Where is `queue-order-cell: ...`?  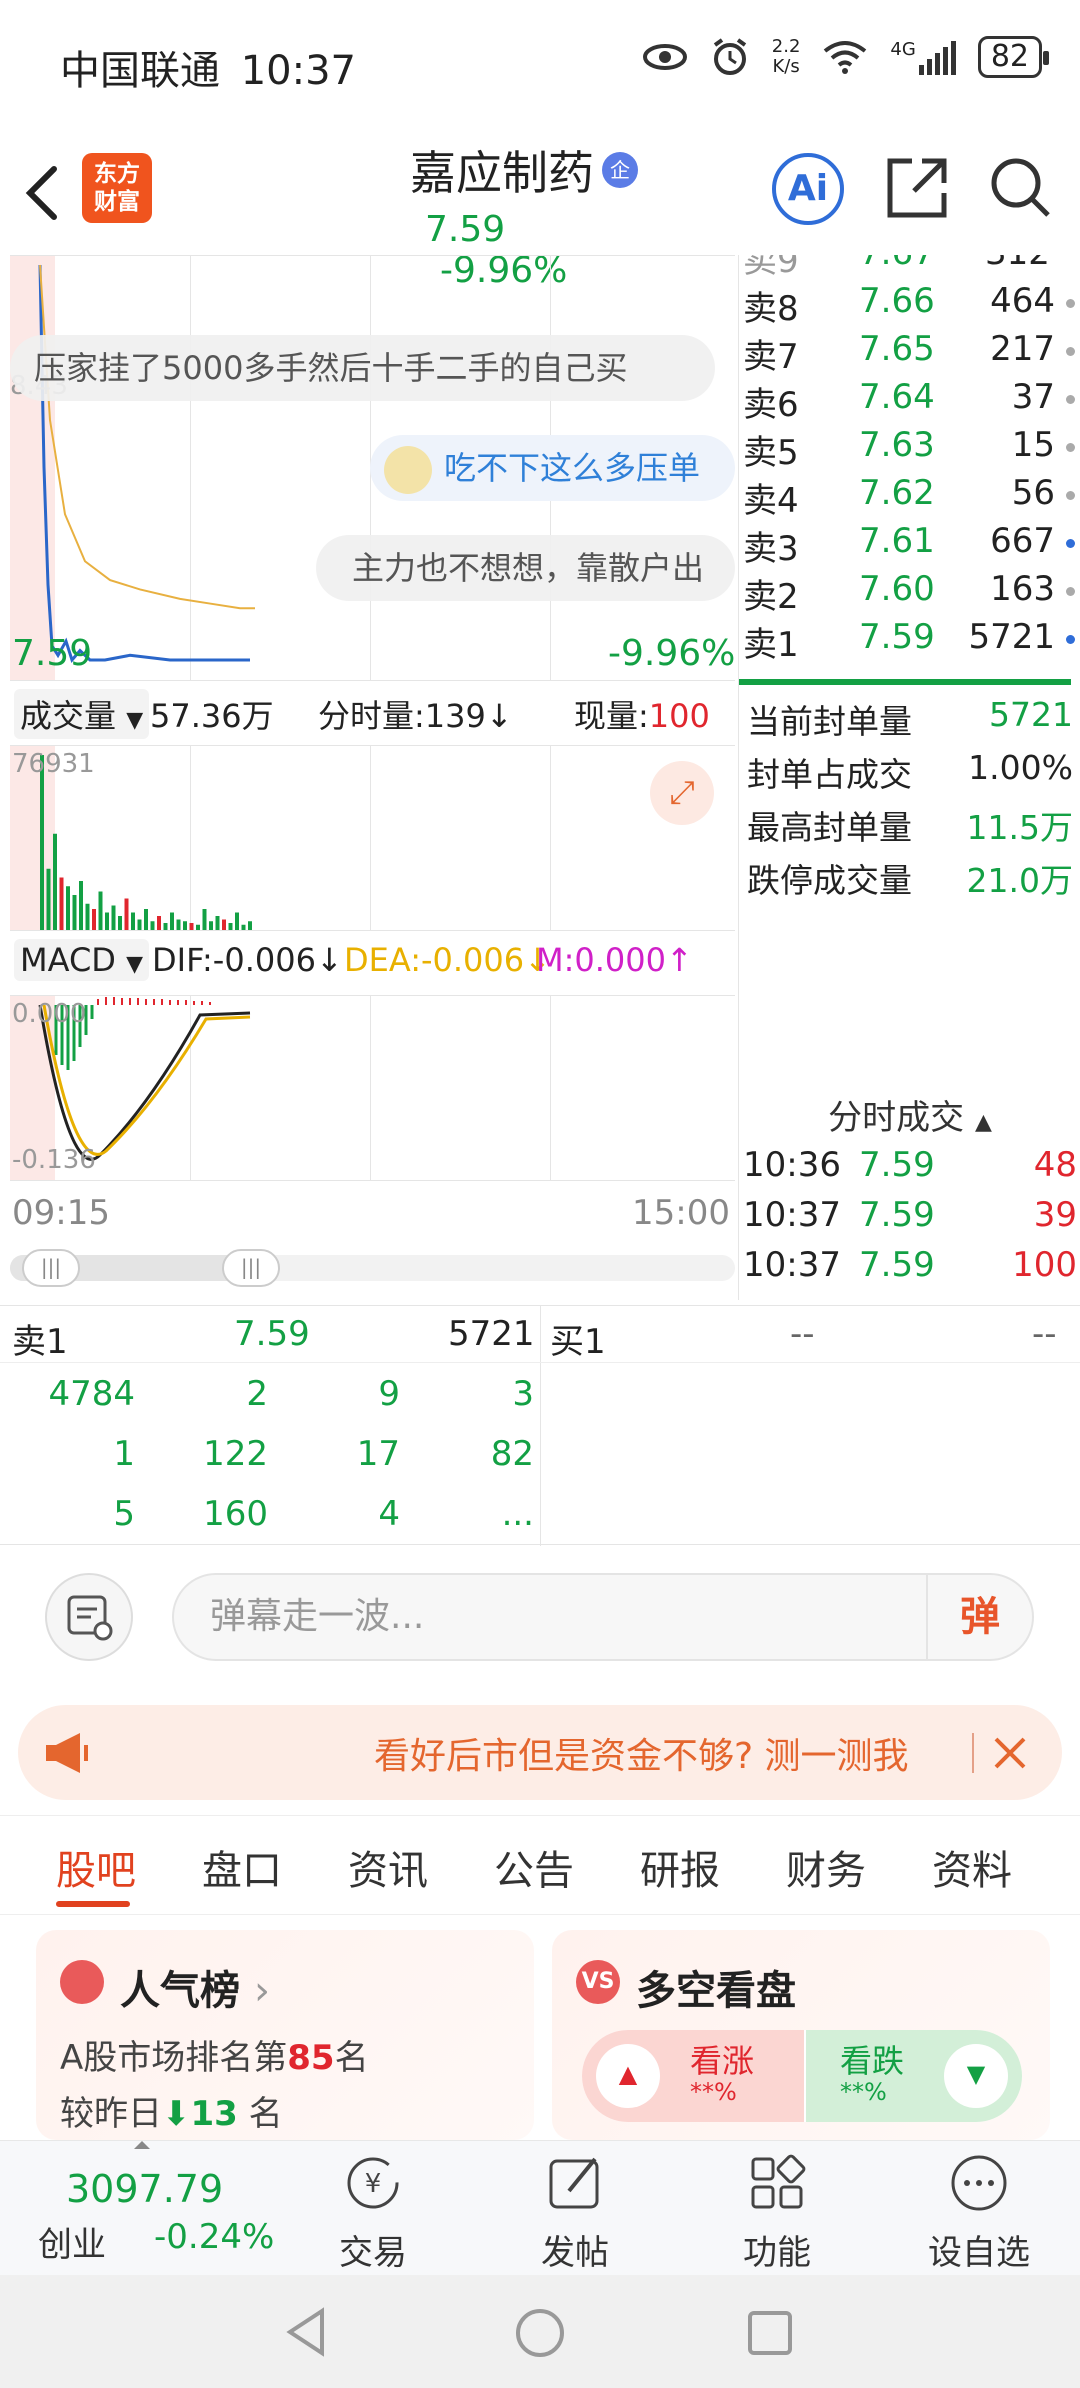 queue-order-cell: ... is located at coordinates (517, 1514).